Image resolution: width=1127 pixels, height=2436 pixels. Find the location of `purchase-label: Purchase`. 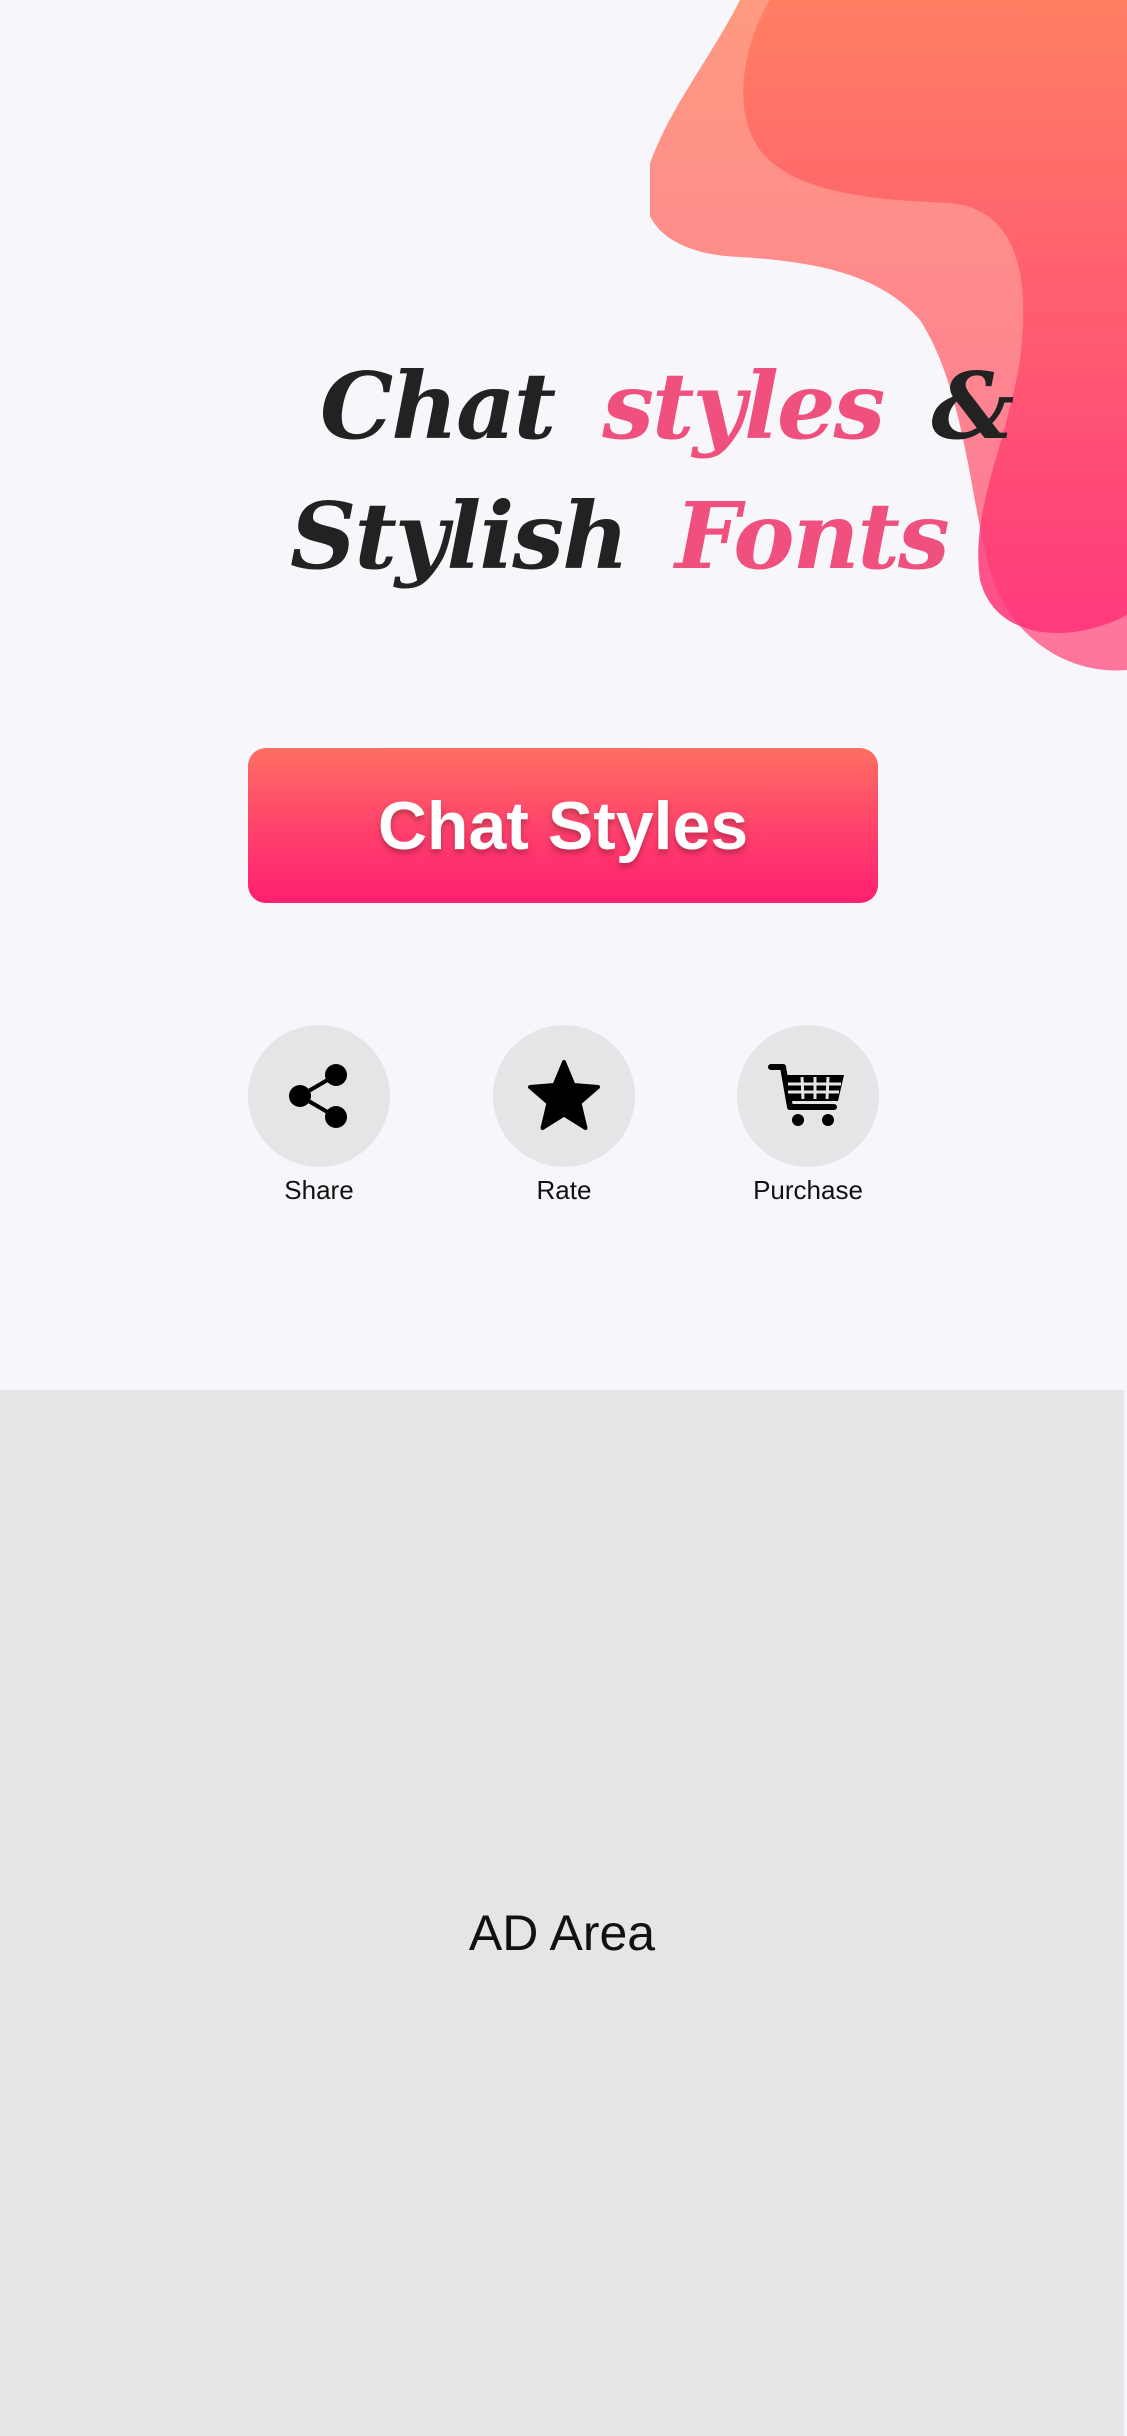

purchase-label: Purchase is located at coordinates (808, 1190).